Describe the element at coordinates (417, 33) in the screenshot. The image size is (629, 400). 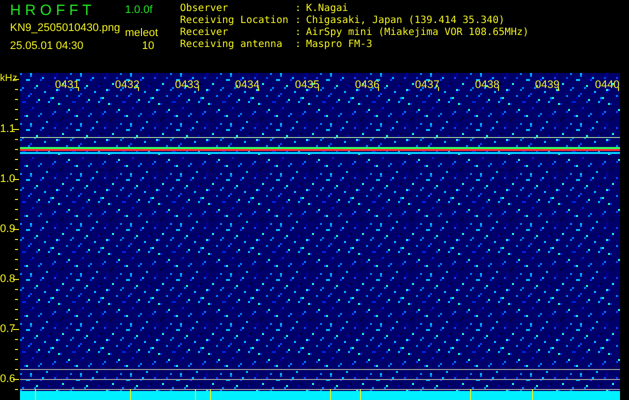
I see `info-value: AirSpy mini (Miakejima VOR 108.65MHz)` at that location.